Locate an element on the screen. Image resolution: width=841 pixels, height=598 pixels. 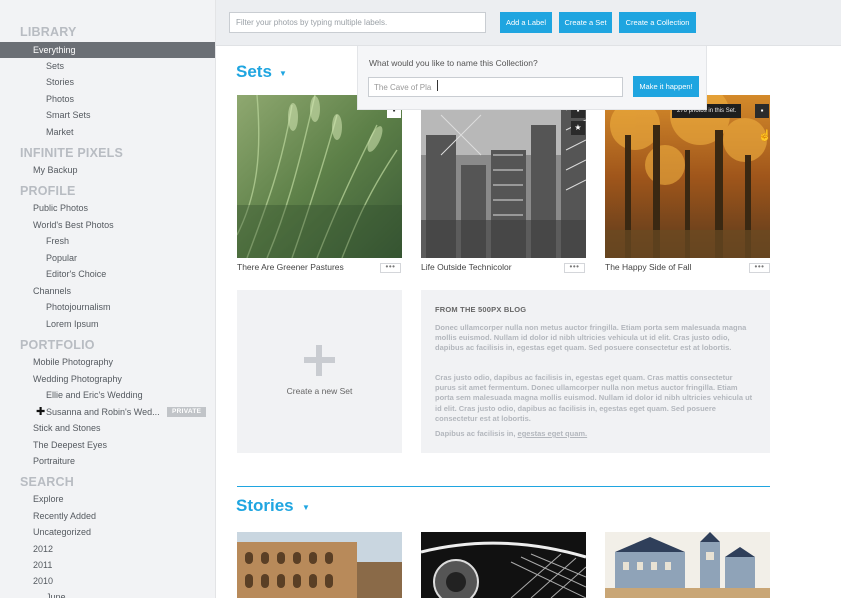
set-thumbnail-life-outside-technicolor is located at coordinates (503, 176).